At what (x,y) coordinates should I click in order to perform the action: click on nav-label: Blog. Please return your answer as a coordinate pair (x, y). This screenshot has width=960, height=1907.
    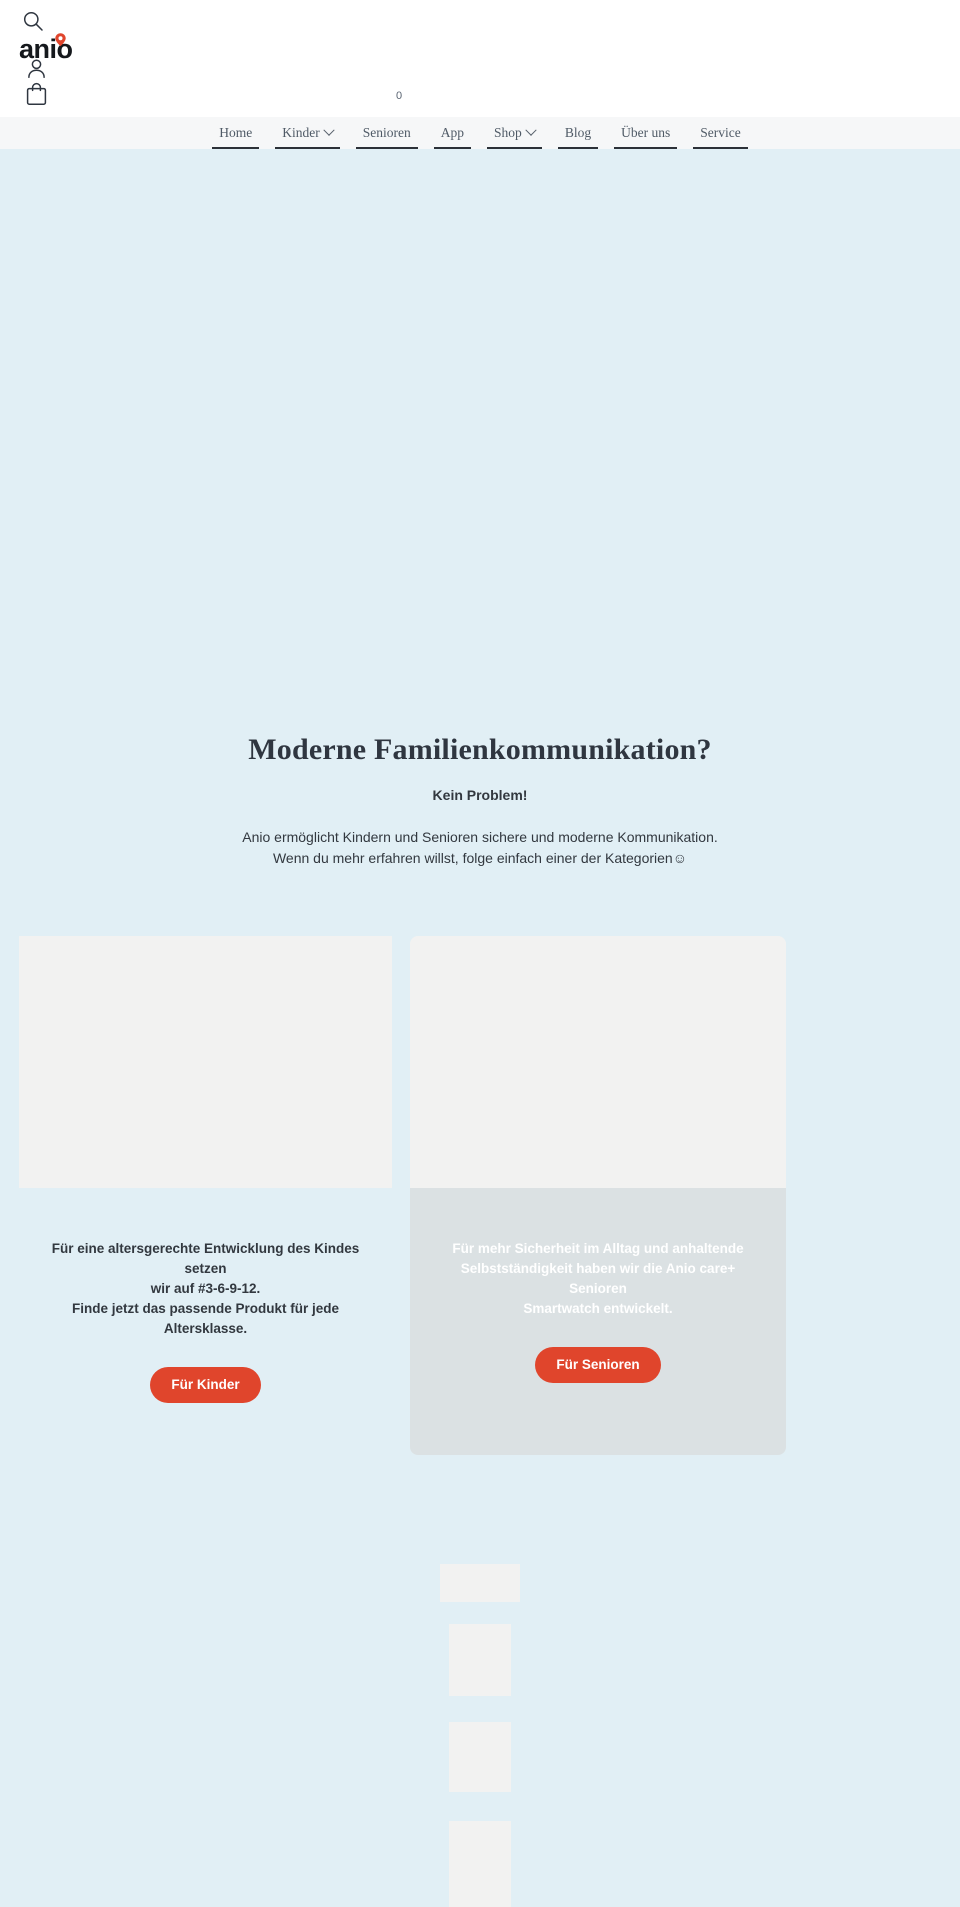
    Looking at the image, I should click on (578, 132).